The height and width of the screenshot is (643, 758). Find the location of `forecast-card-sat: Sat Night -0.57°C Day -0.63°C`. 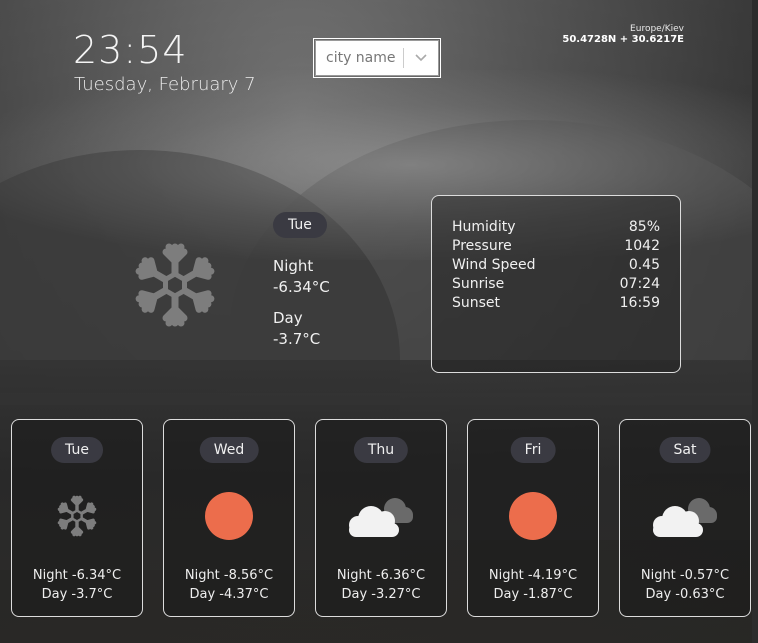

forecast-card-sat: Sat Night -0.57°C Day -0.63°C is located at coordinates (685, 518).